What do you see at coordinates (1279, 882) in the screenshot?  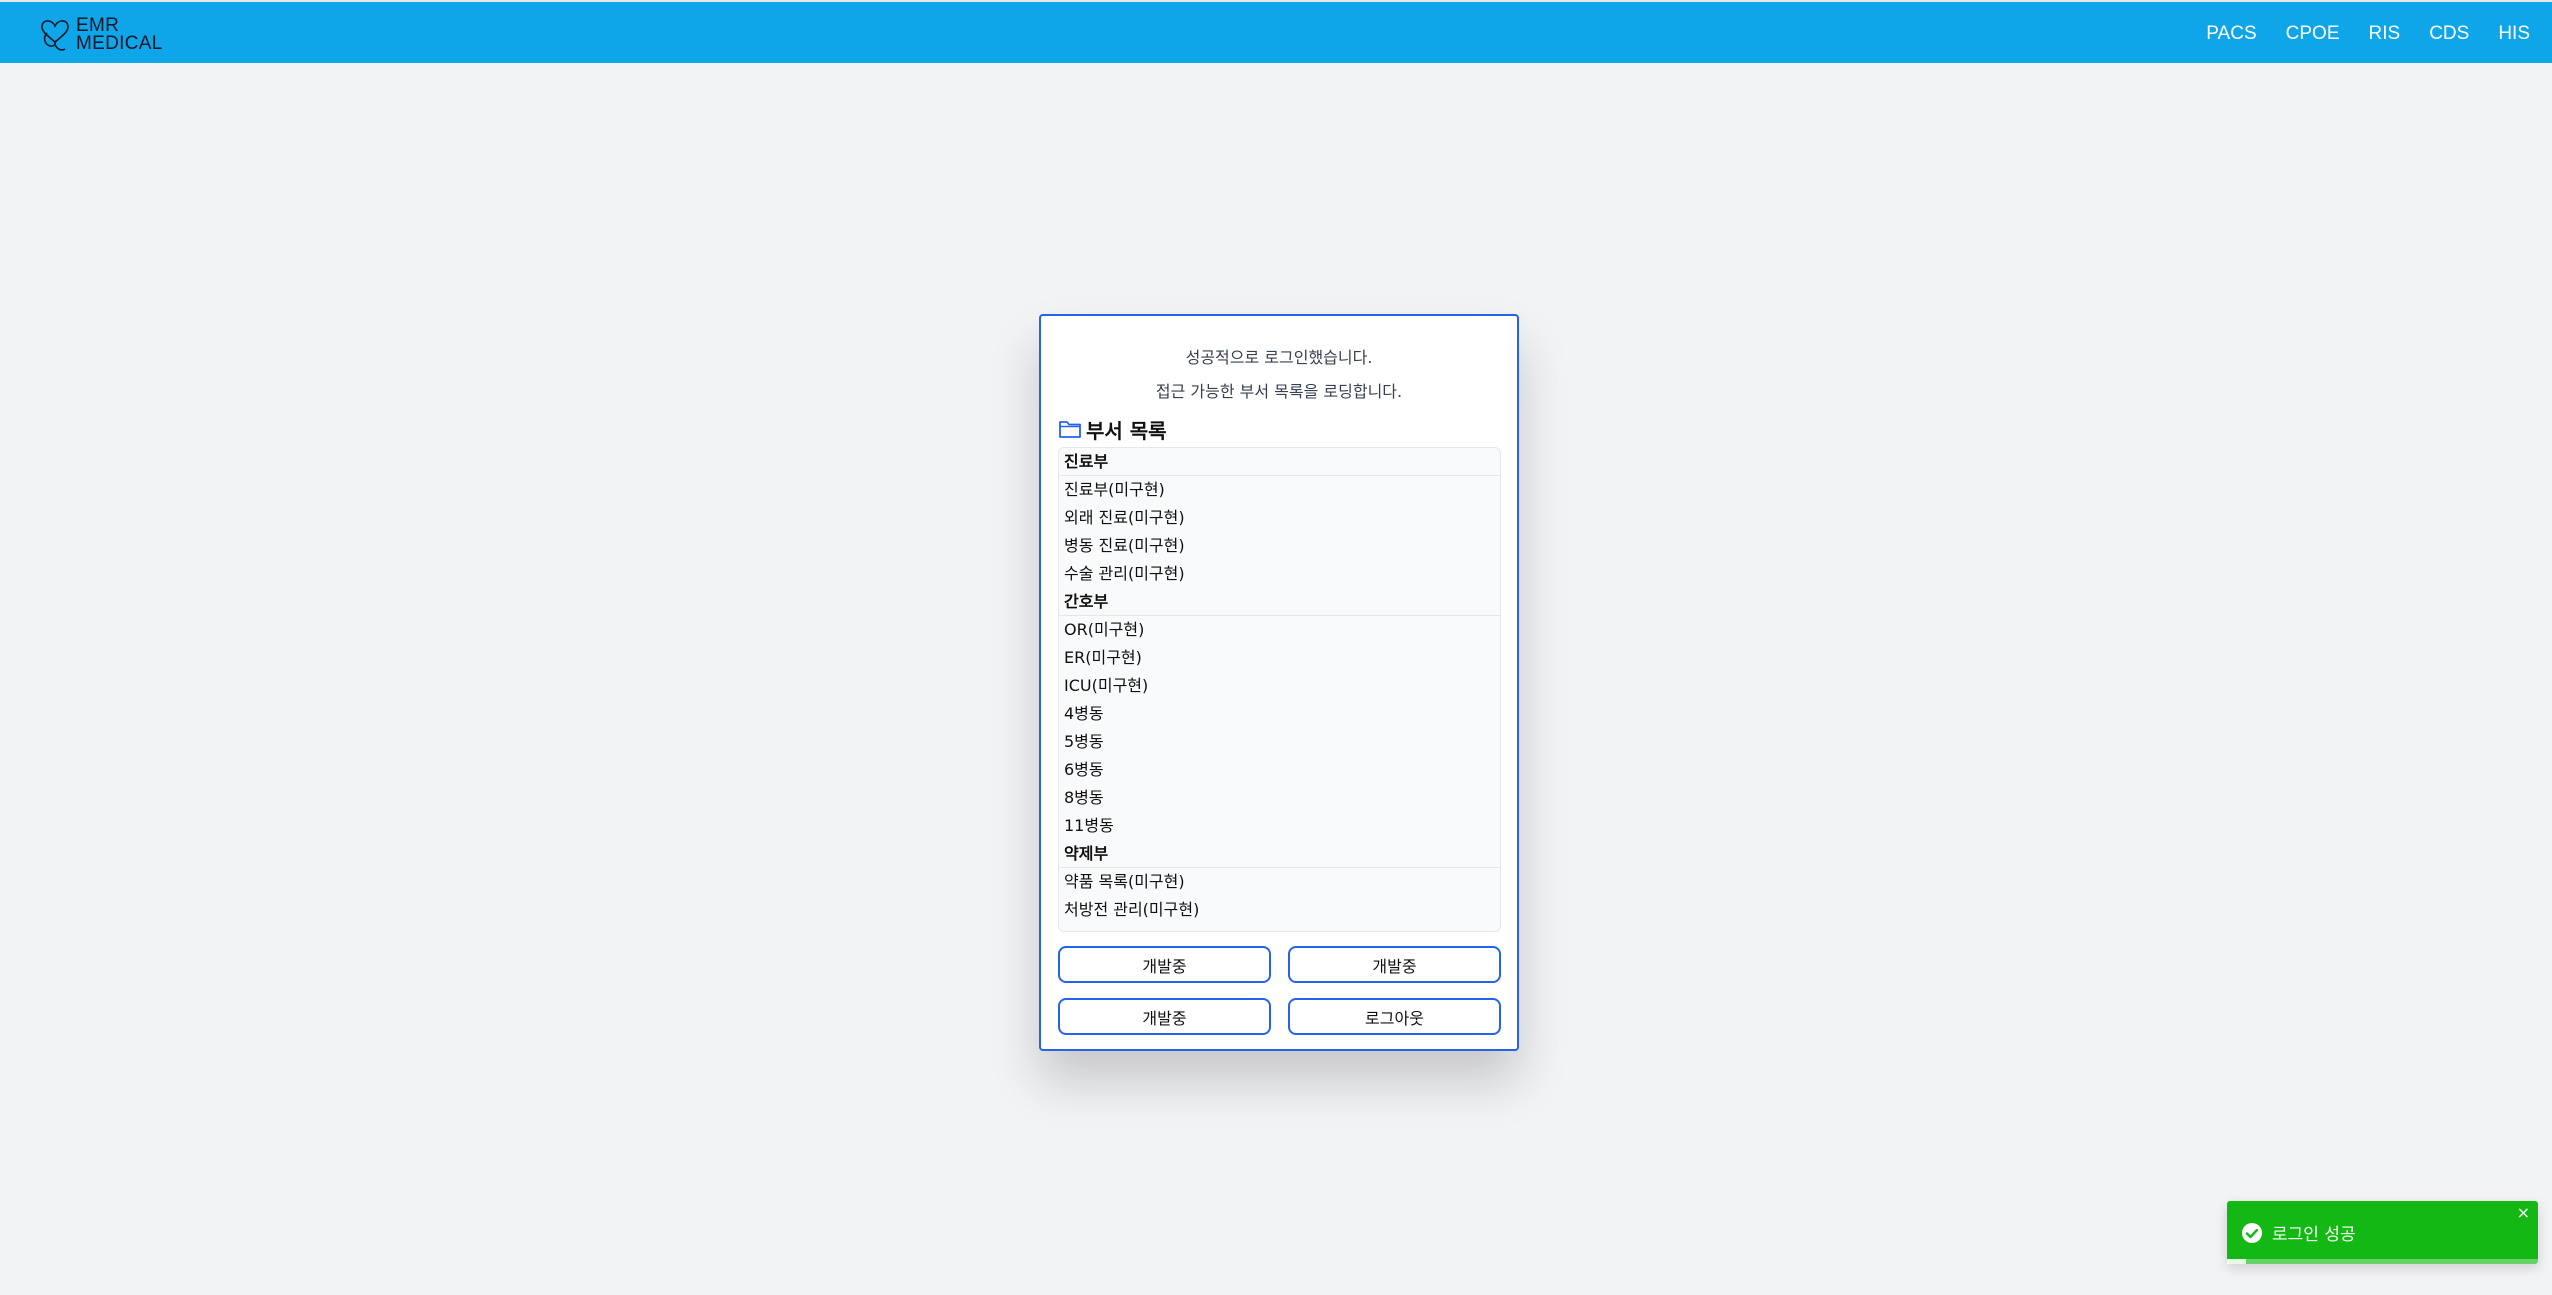 I see `list-item: 약품 목록(미구현)` at bounding box center [1279, 882].